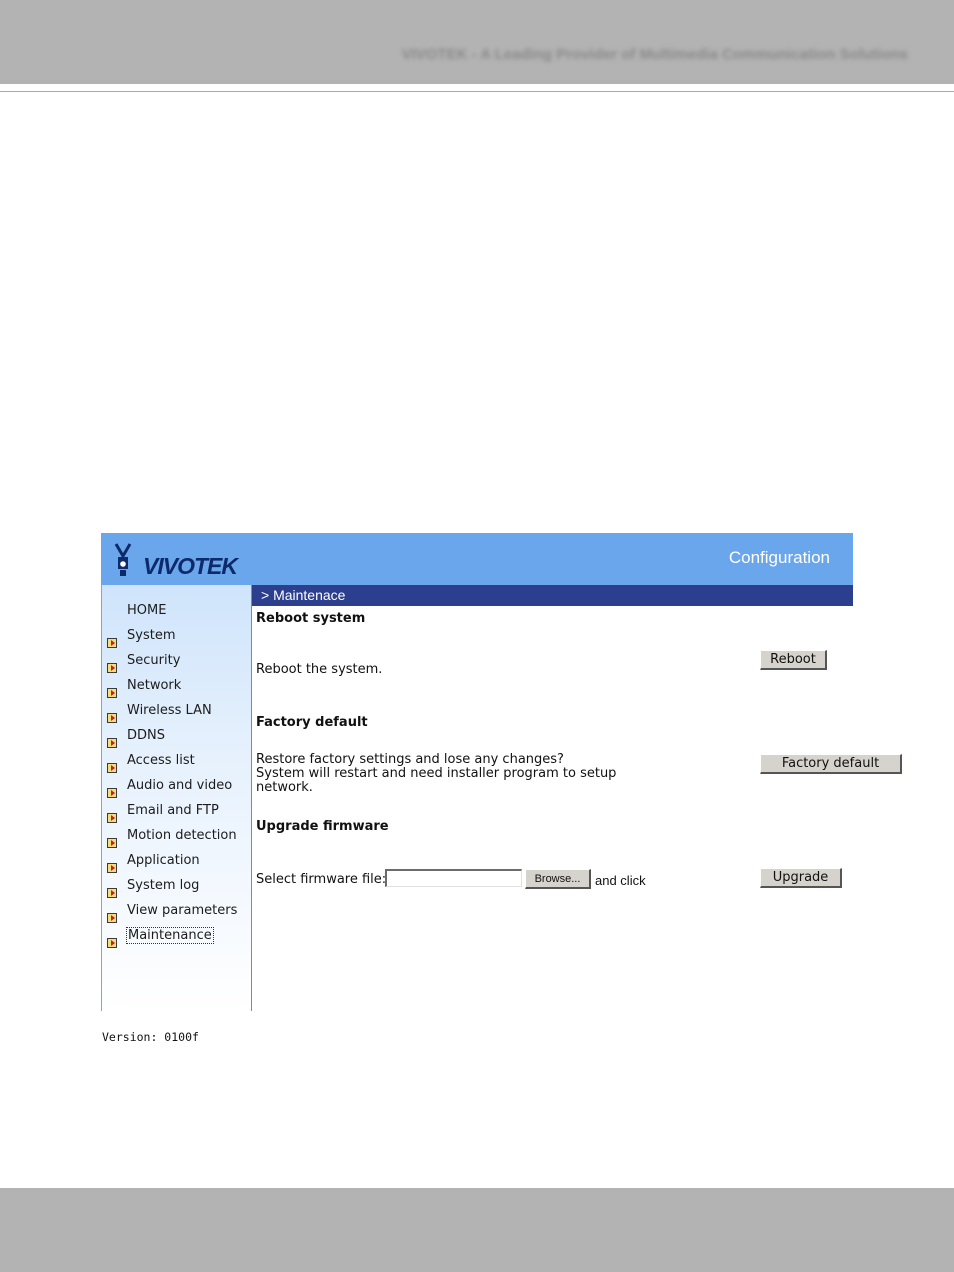 This screenshot has height=1272, width=954. I want to click on sidebar-item-audio-and-video: Audio and video, so click(177, 789).